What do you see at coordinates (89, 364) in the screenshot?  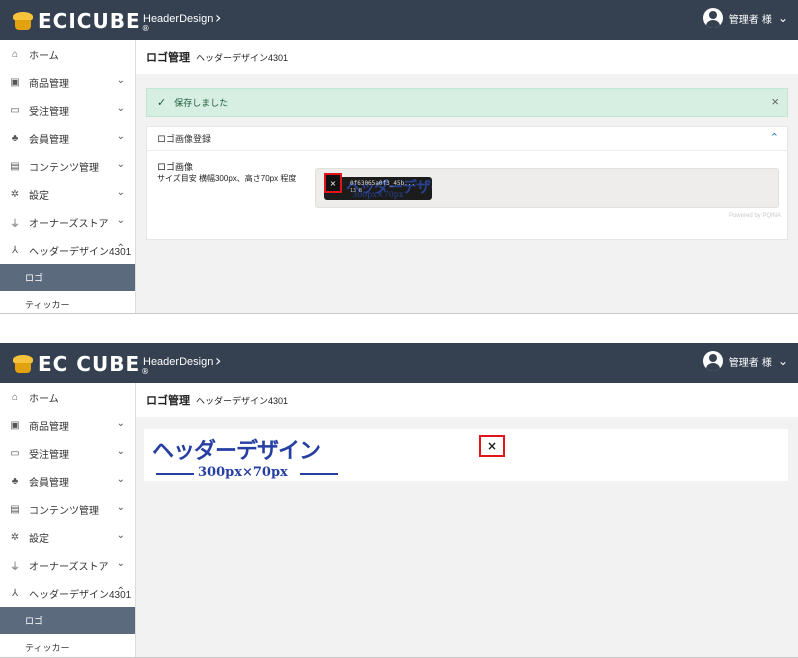 I see `brand-name: EC CUBE` at bounding box center [89, 364].